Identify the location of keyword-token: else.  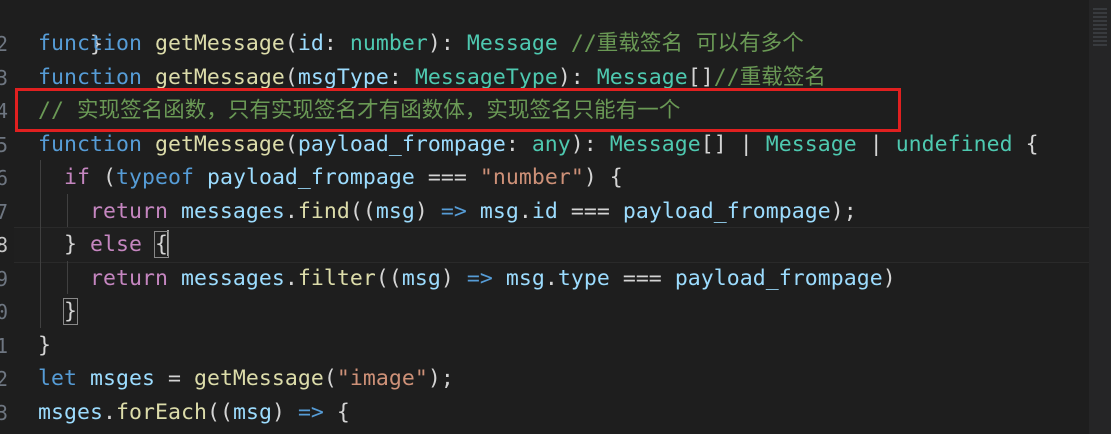
(116, 244).